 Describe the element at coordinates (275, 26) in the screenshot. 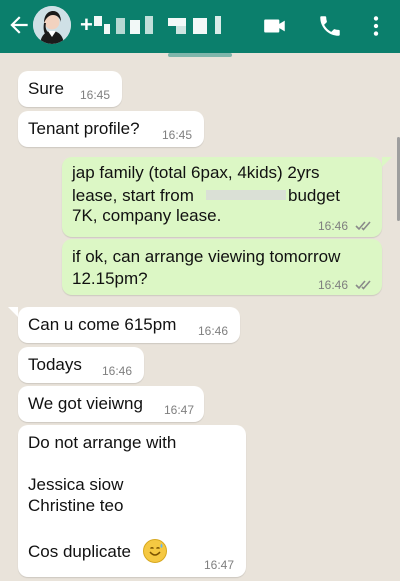

I see `video-call-icon` at that location.